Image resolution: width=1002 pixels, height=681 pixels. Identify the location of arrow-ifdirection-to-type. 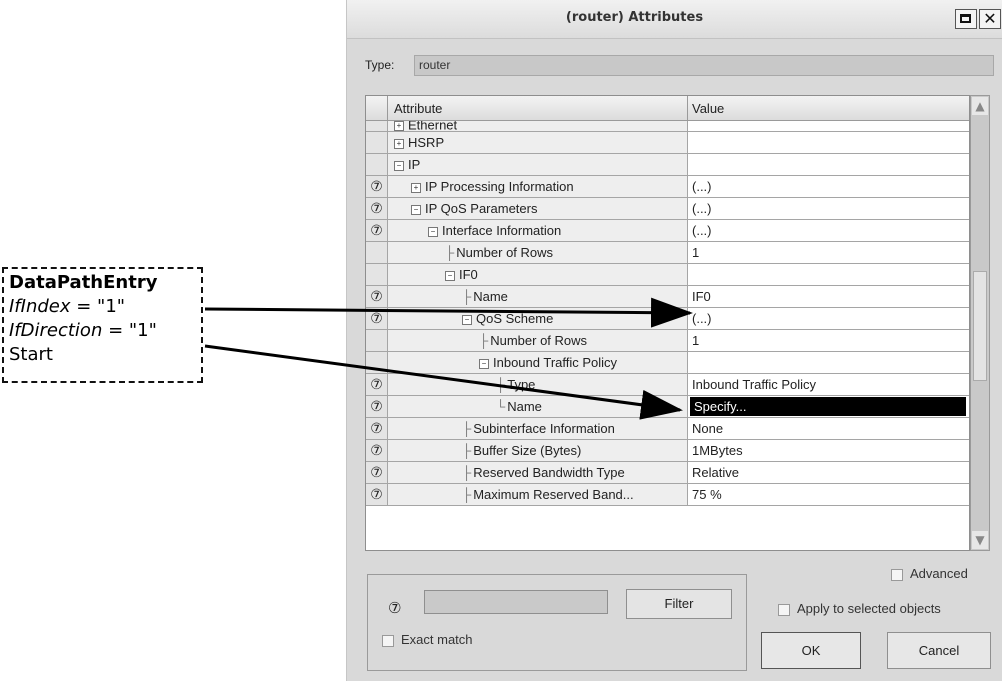
(443, 382).